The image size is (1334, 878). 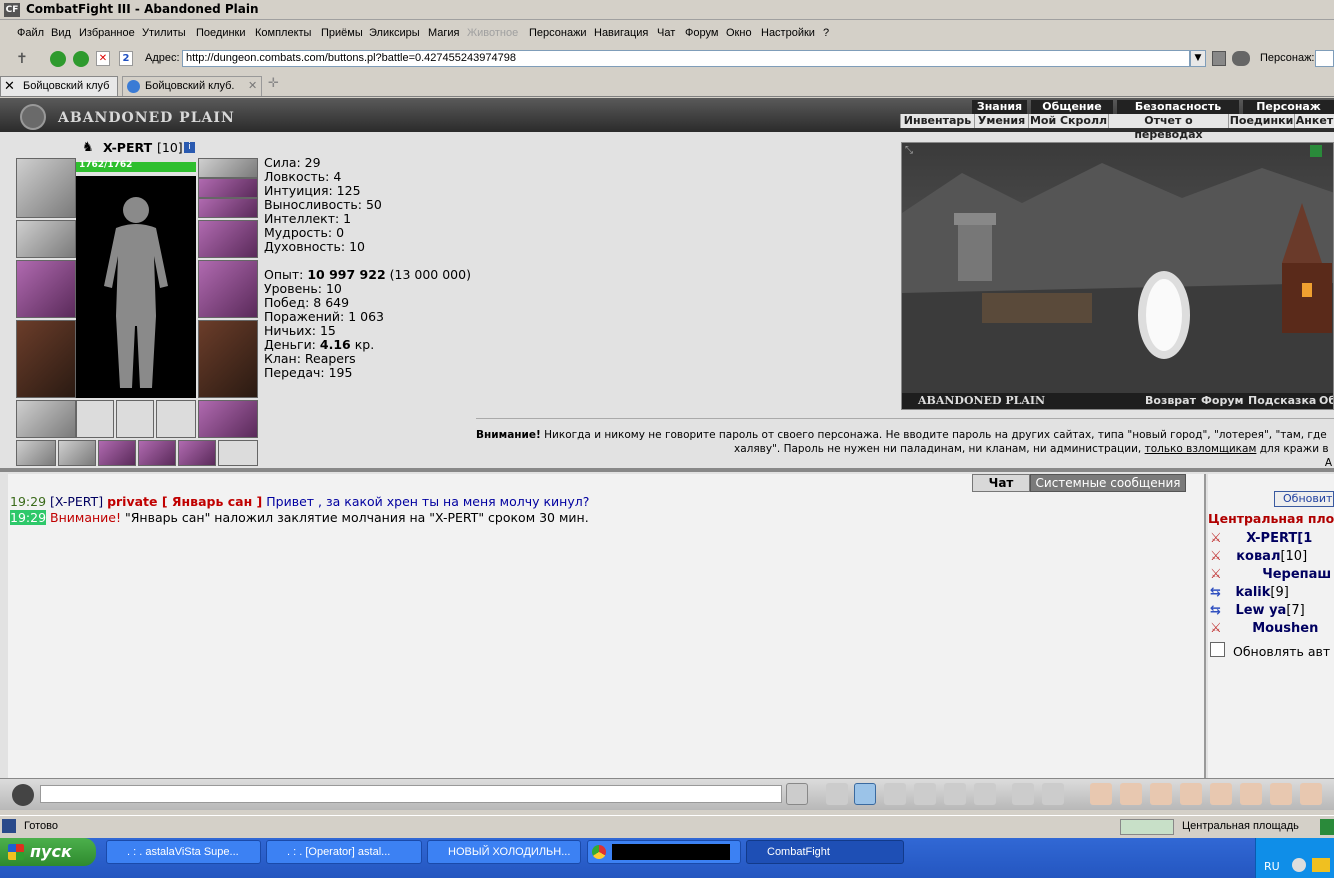 I want to click on helmet-slot, so click(x=46, y=188).